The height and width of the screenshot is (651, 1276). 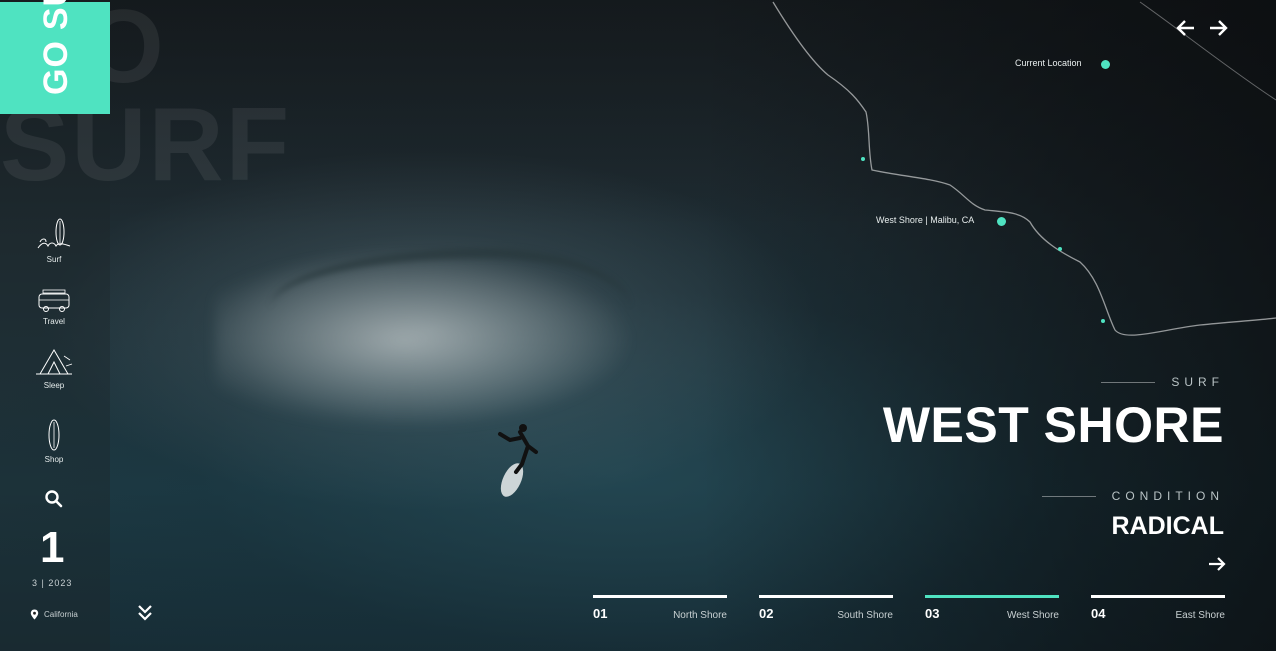 I want to click on tab-number: 03, so click(x=932, y=613).